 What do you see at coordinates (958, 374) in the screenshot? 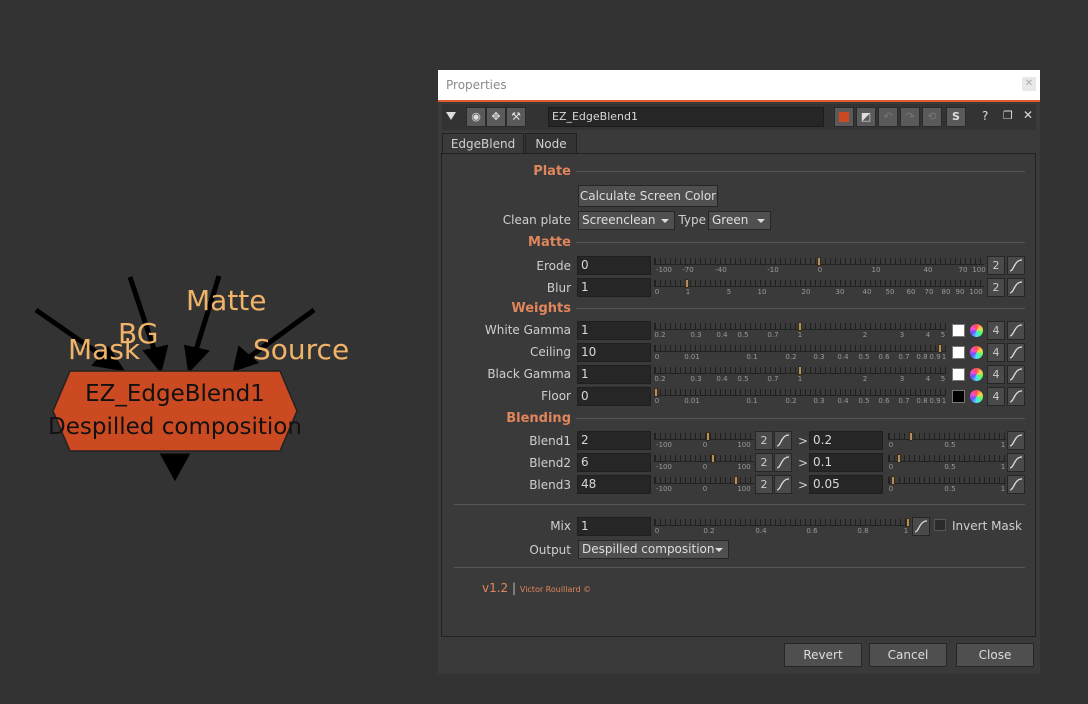
I see `black-gamma-color-swatch` at bounding box center [958, 374].